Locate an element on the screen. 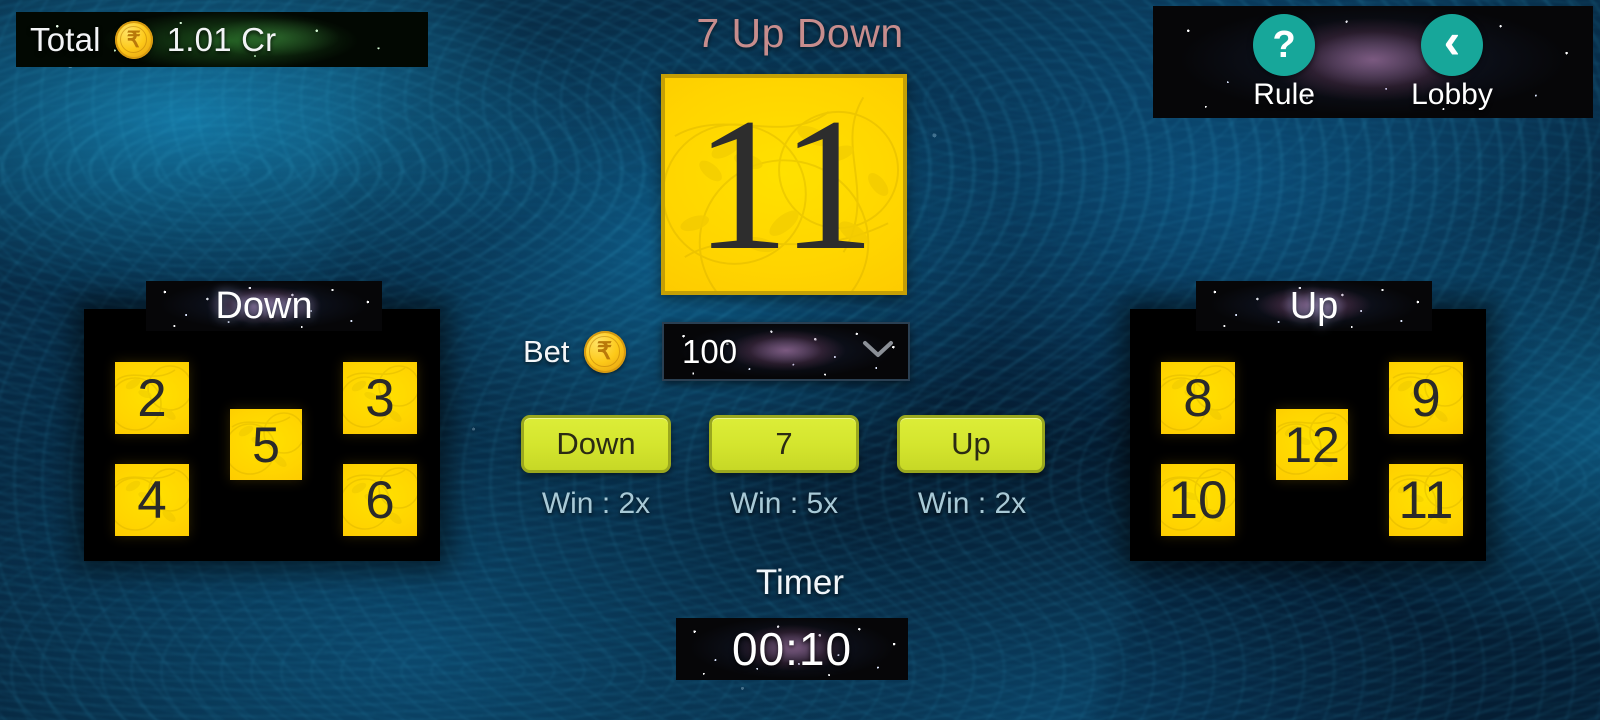  number-card-down-6: 6 is located at coordinates (380, 500).